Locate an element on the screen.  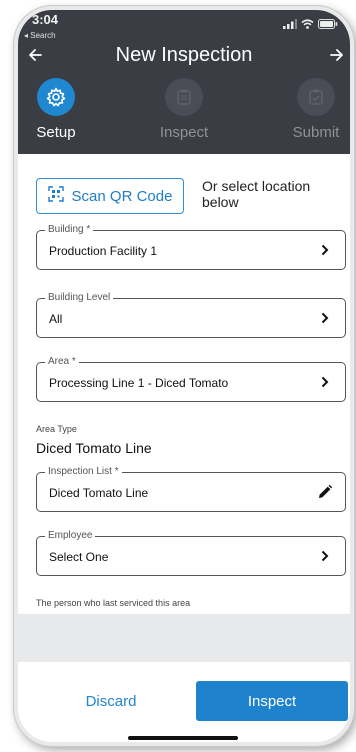
step-submit: Submit is located at coordinates (313, 109).